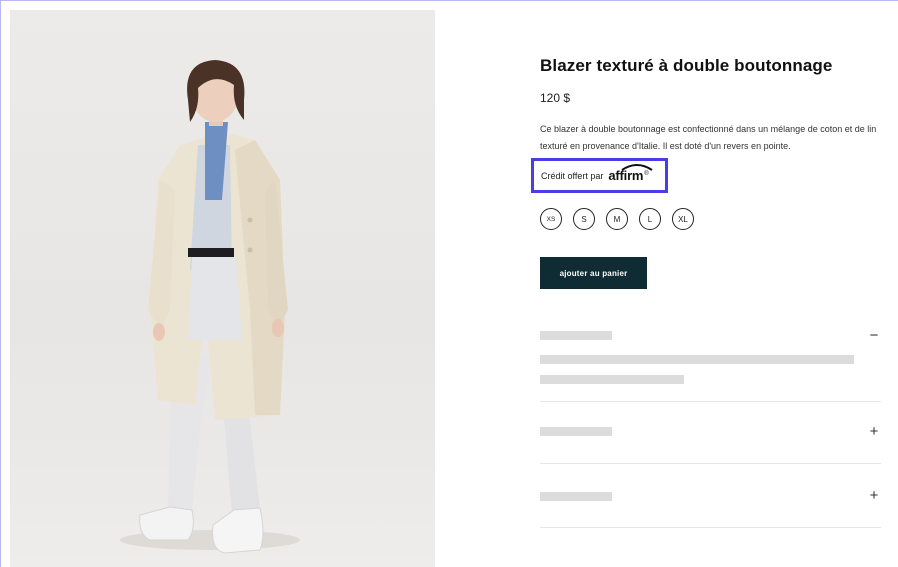 This screenshot has height=567, width=898. I want to click on size-option-l: L, so click(650, 219).